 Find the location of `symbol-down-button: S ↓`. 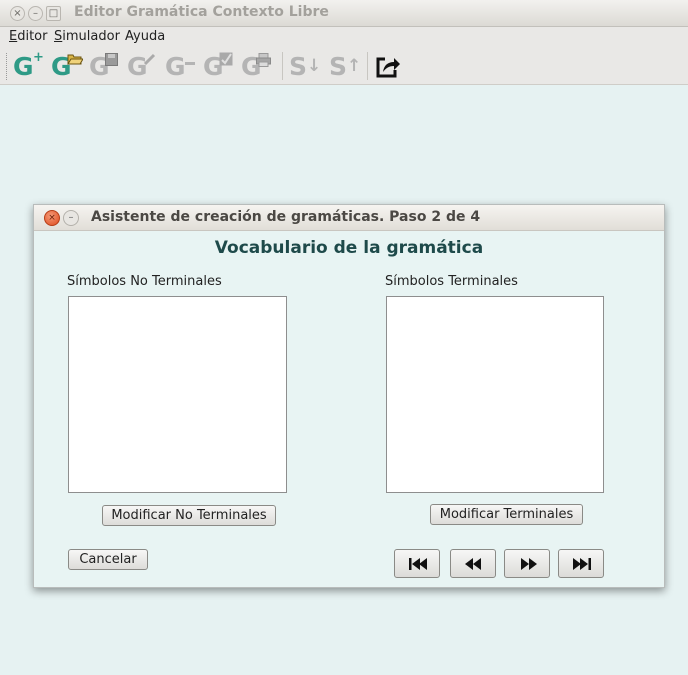

symbol-down-button: S ↓ is located at coordinates (304, 66).